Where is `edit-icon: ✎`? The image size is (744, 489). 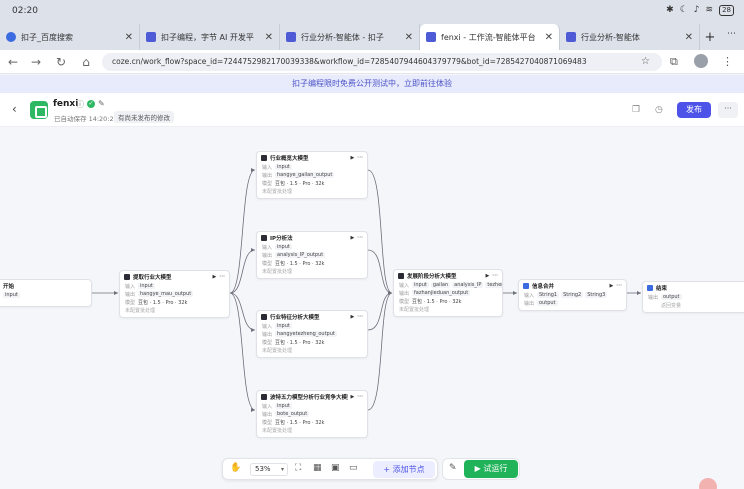
edit-icon: ✎ is located at coordinates (101, 104).